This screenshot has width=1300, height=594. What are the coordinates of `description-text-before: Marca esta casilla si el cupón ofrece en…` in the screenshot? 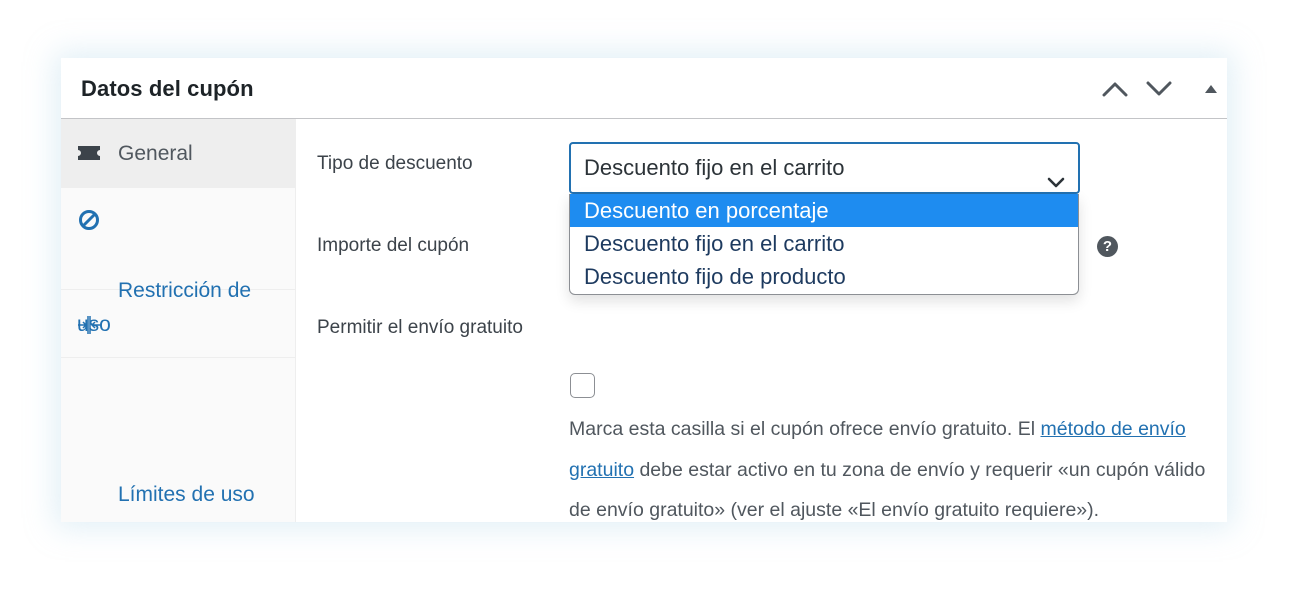 It's located at (805, 429).